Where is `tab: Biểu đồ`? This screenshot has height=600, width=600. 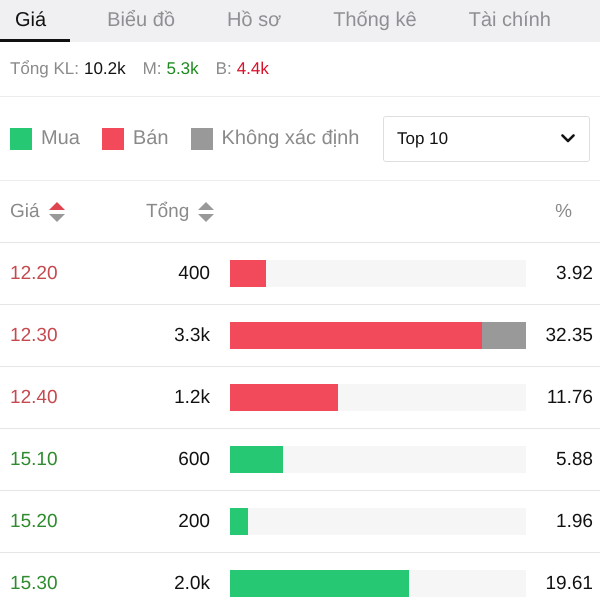
tab: Biểu đồ is located at coordinates (141, 21).